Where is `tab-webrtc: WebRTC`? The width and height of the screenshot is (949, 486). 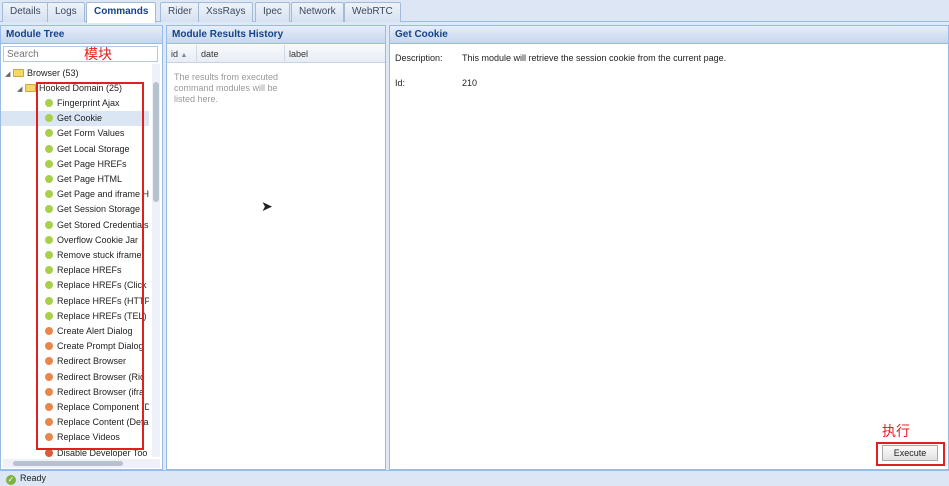 tab-webrtc: WebRTC is located at coordinates (372, 12).